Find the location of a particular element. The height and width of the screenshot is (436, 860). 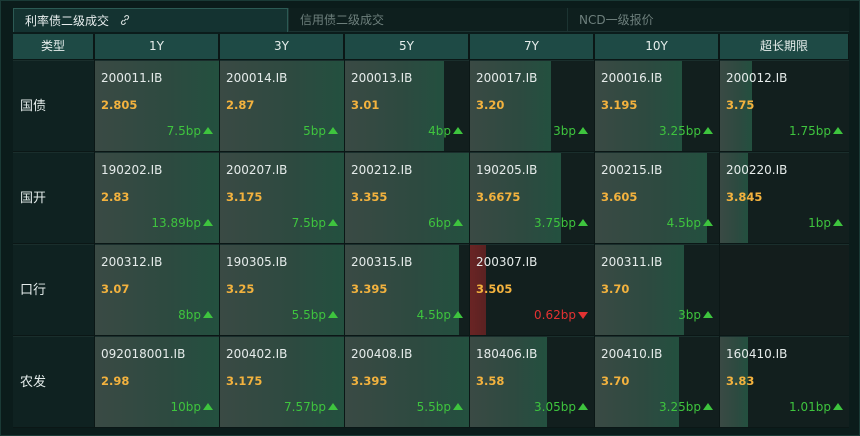

bp-change: 3.25bp is located at coordinates (686, 131).